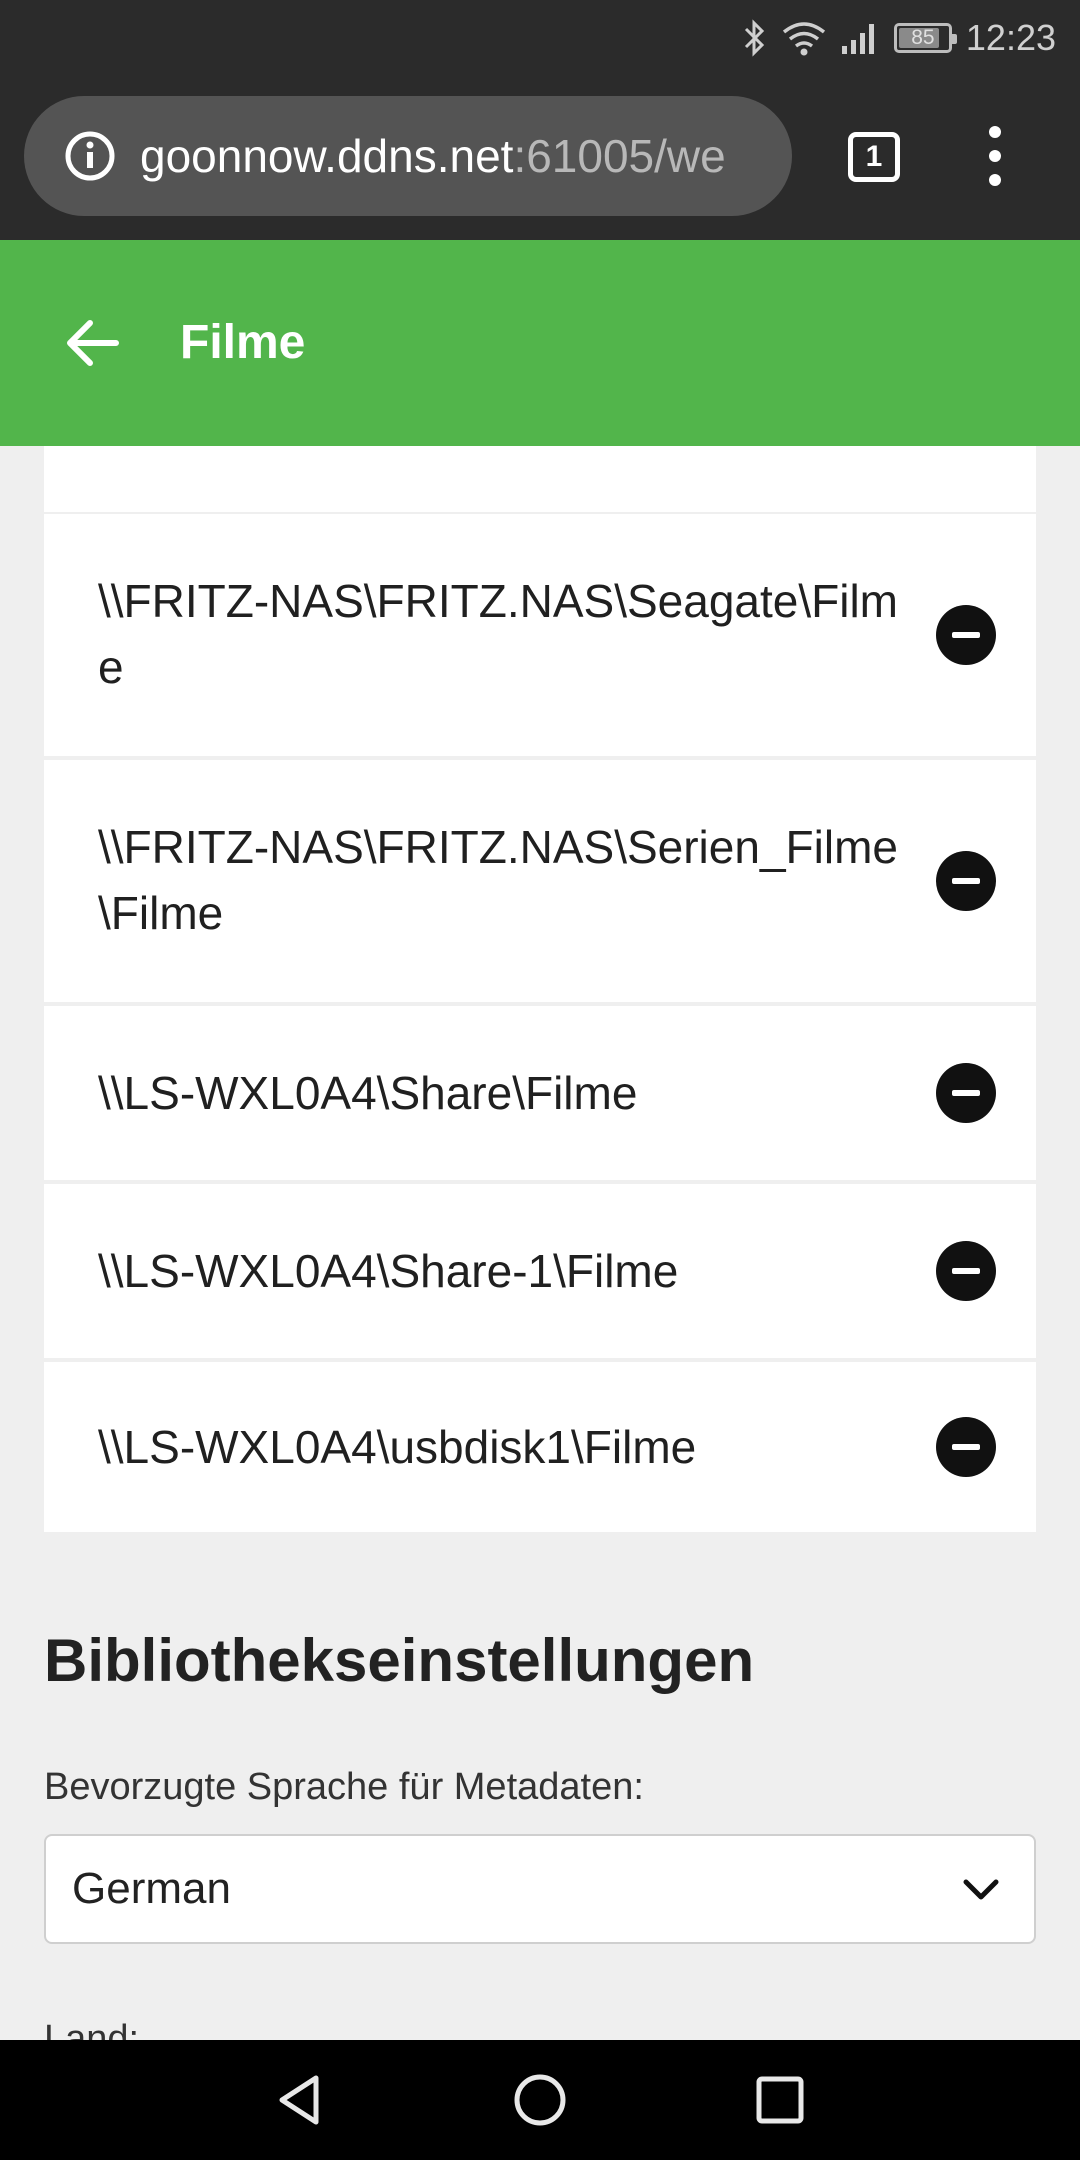 This screenshot has height=2160, width=1080. I want to click on section-title: Bibliothekseinstellungen, so click(399, 1660).